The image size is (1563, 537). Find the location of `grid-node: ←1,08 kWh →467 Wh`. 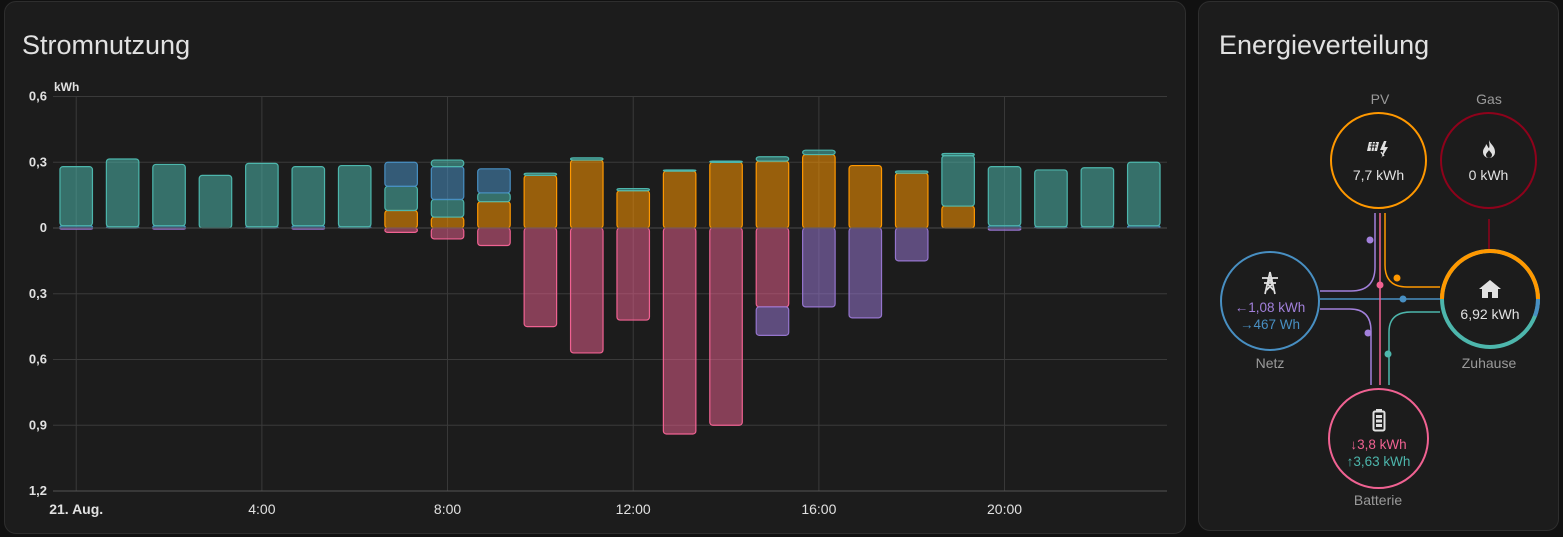

grid-node: ←1,08 kWh →467 Wh is located at coordinates (1270, 301).